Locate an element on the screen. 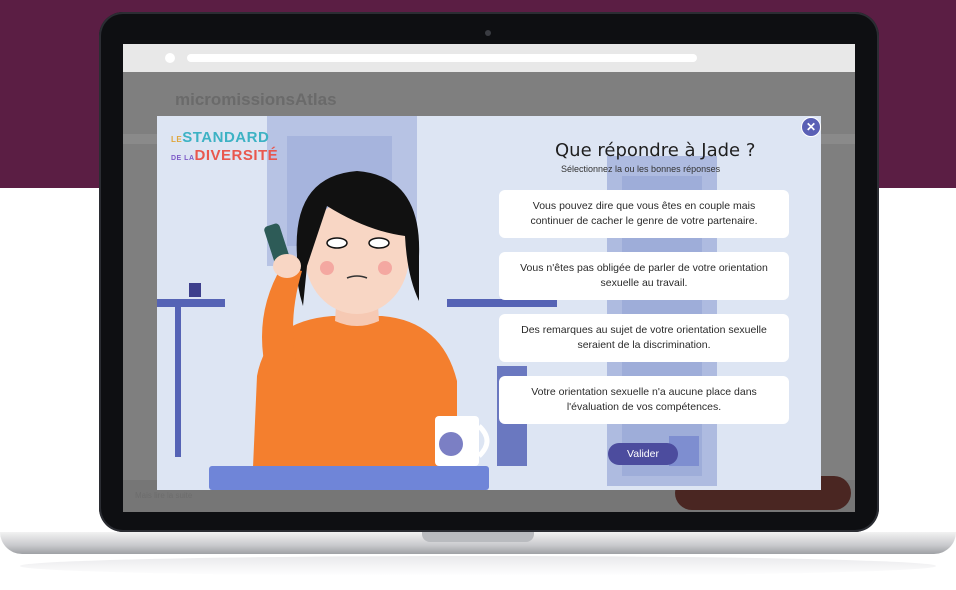 The height and width of the screenshot is (590, 956). logo-diversite: DIVERSITÉ is located at coordinates (236, 155).